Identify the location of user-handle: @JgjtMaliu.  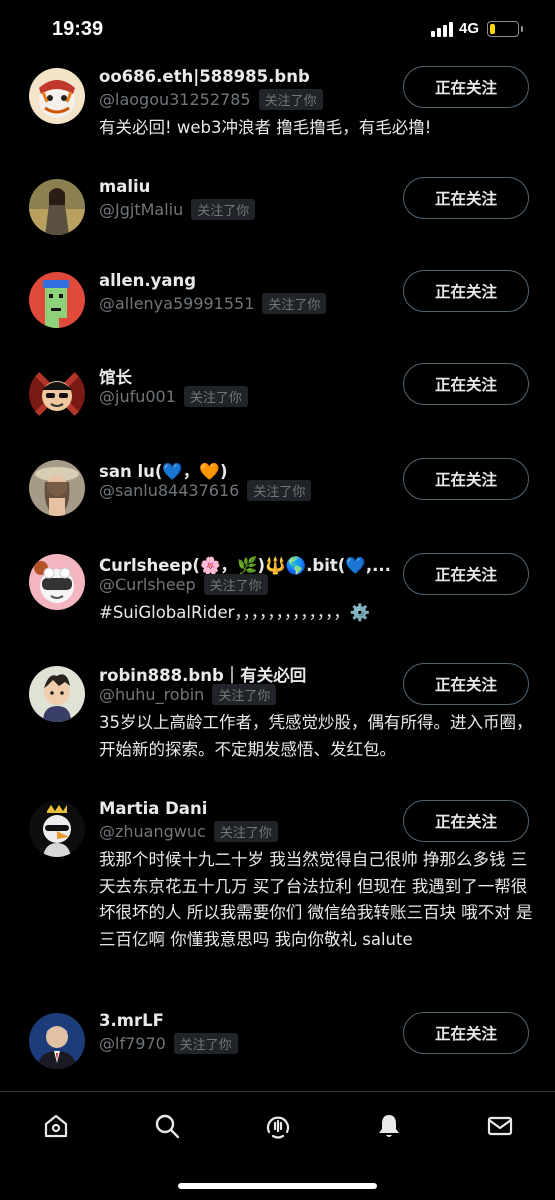
(141, 209).